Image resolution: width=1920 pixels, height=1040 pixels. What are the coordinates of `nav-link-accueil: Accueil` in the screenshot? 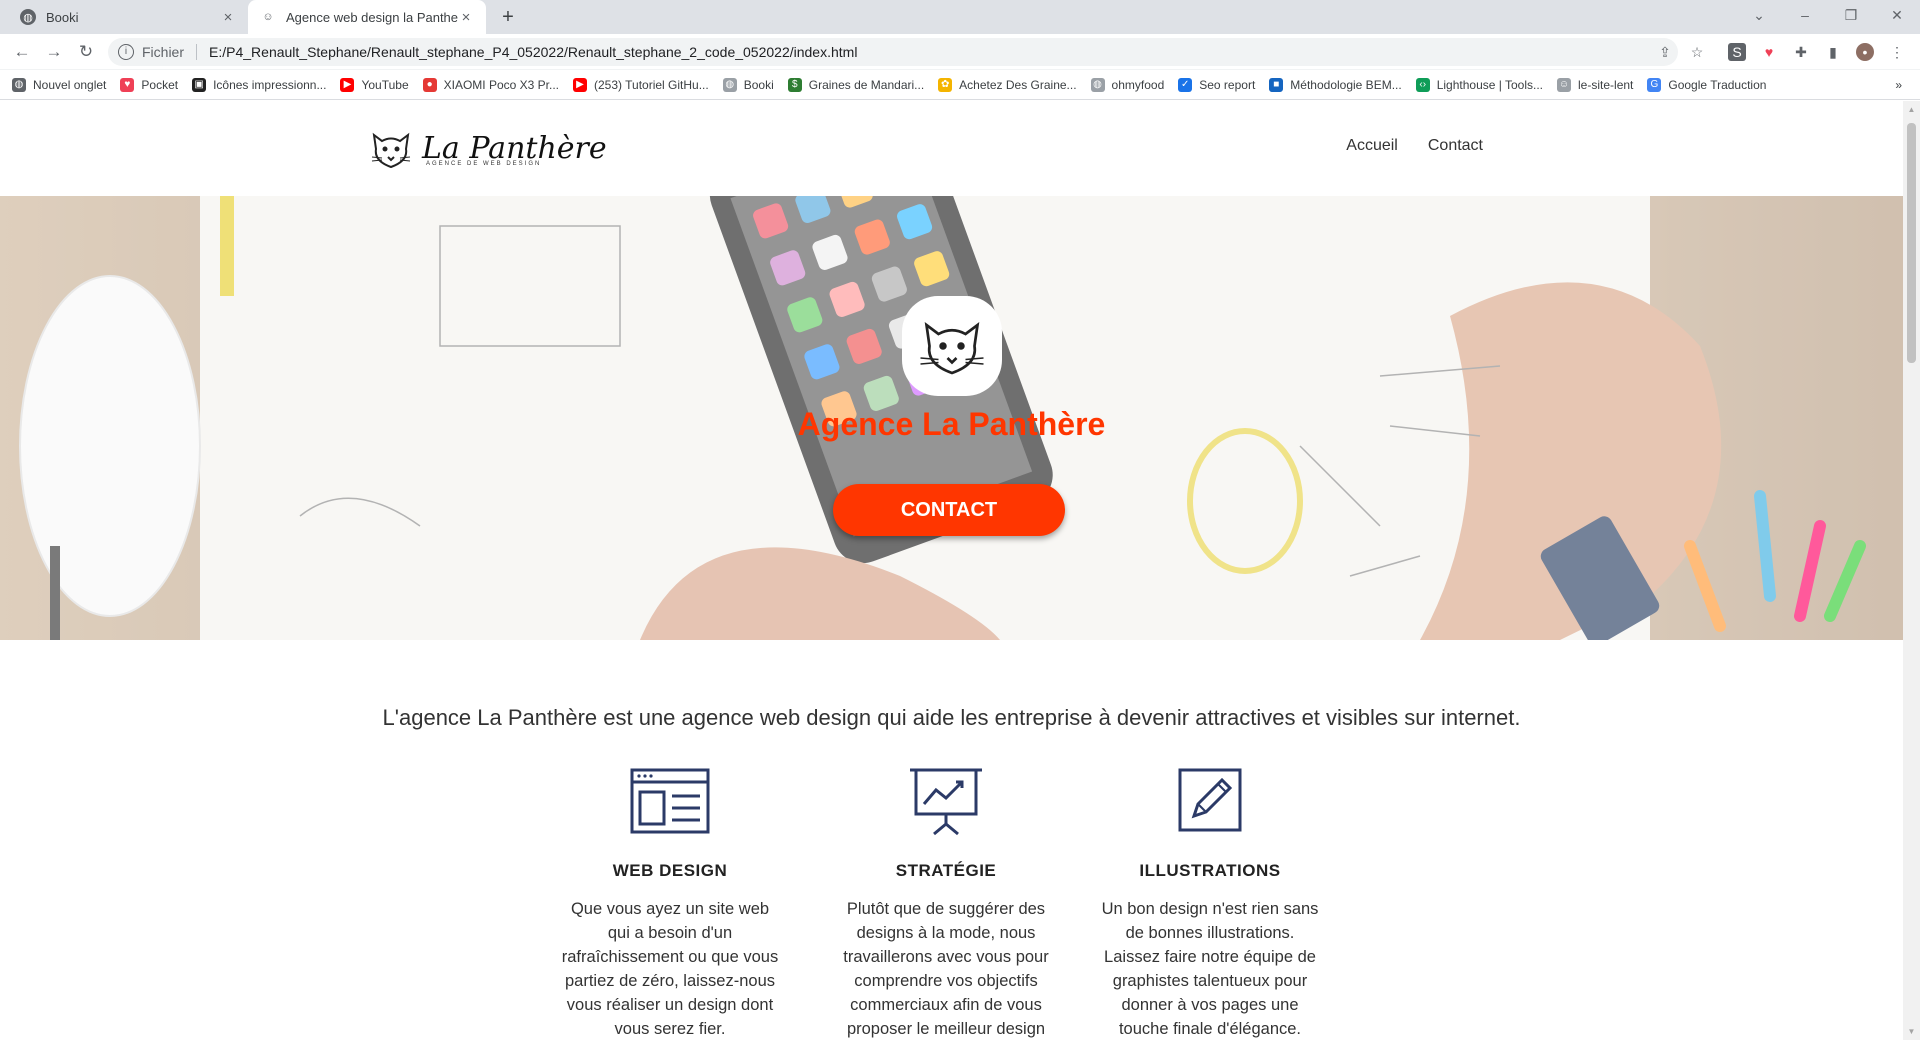 It's located at (1372, 146).